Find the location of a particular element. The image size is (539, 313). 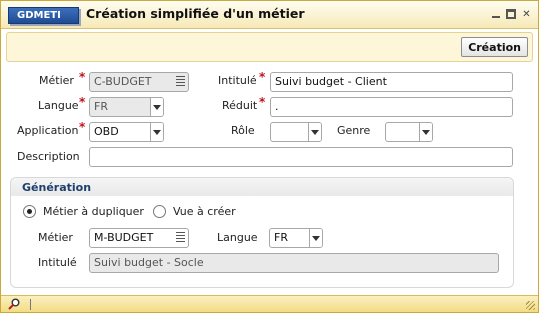

genre-select is located at coordinates (409, 132).